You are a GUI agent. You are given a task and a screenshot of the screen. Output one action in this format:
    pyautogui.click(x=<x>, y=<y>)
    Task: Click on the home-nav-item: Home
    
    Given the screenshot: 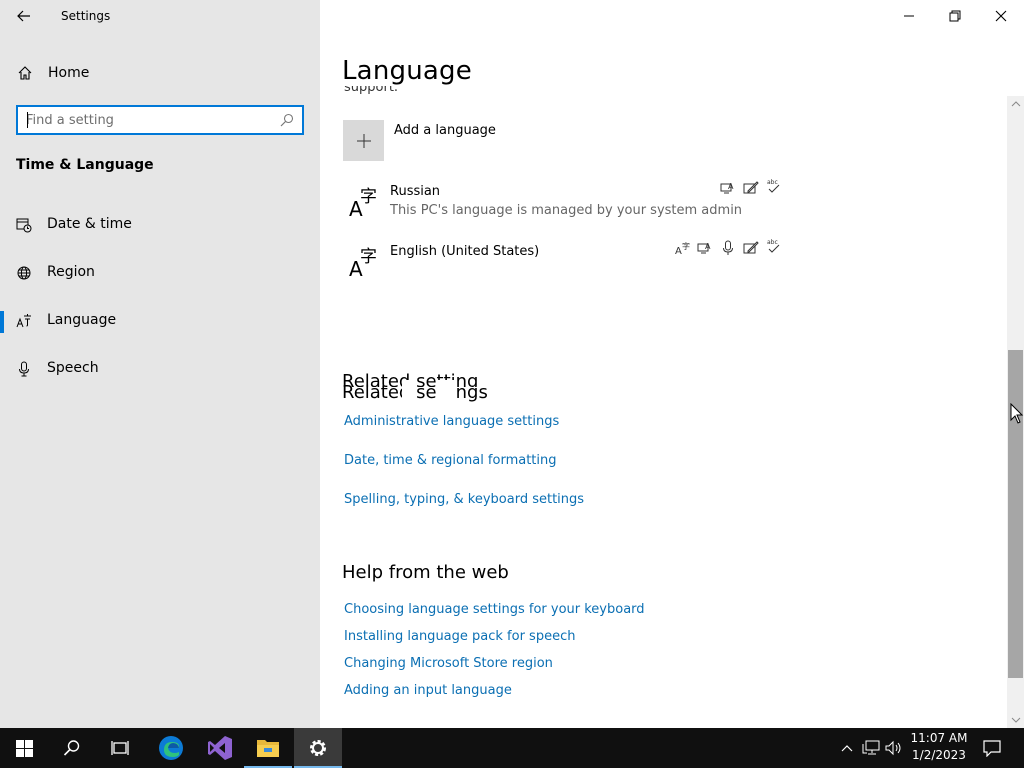 What is the action you would take?
    pyautogui.click(x=160, y=73)
    